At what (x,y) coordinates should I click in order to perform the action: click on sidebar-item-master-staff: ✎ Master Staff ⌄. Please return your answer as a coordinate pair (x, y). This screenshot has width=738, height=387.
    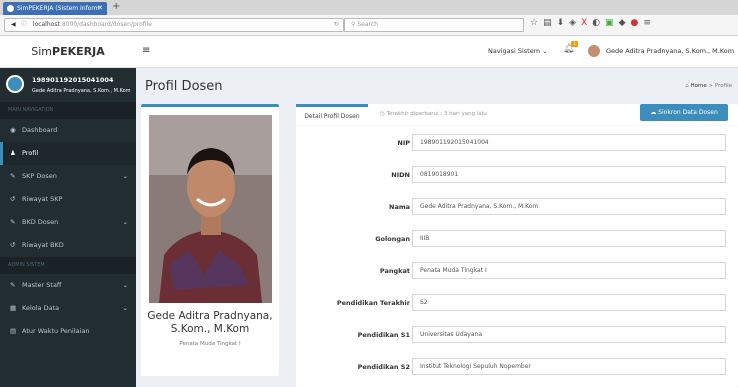
    Looking at the image, I should click on (68, 285).